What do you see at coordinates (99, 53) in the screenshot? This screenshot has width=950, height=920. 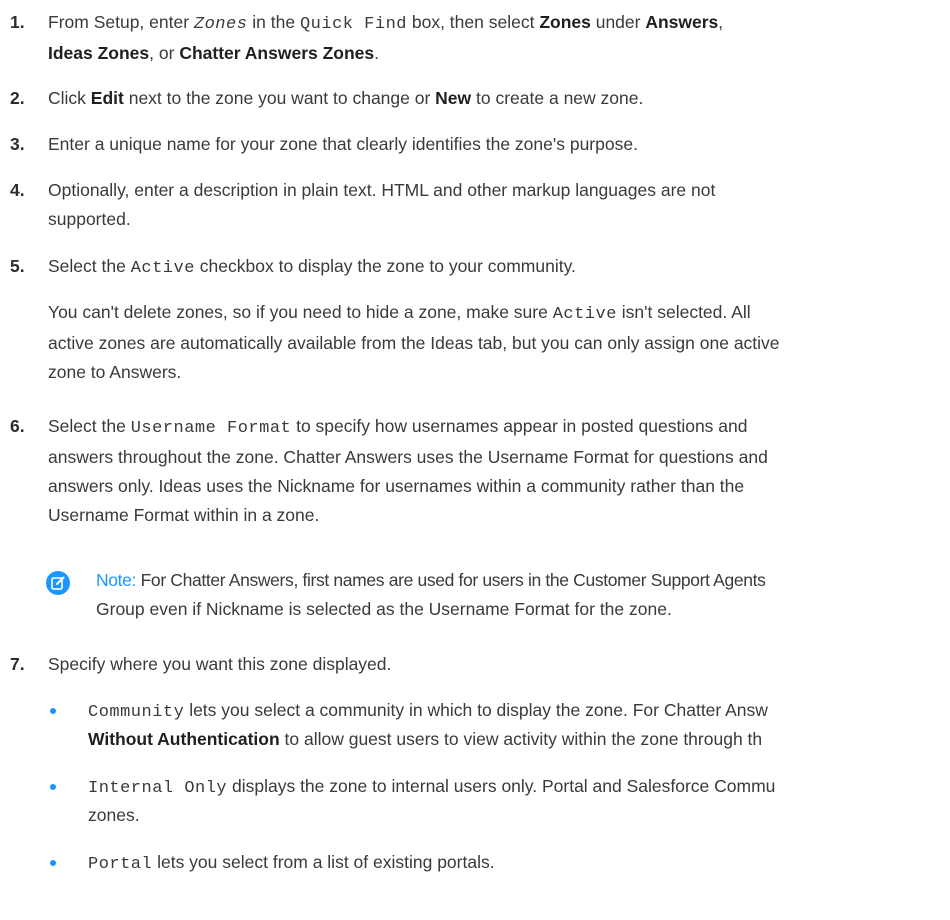 I see `bold-term: Ideas Zones` at bounding box center [99, 53].